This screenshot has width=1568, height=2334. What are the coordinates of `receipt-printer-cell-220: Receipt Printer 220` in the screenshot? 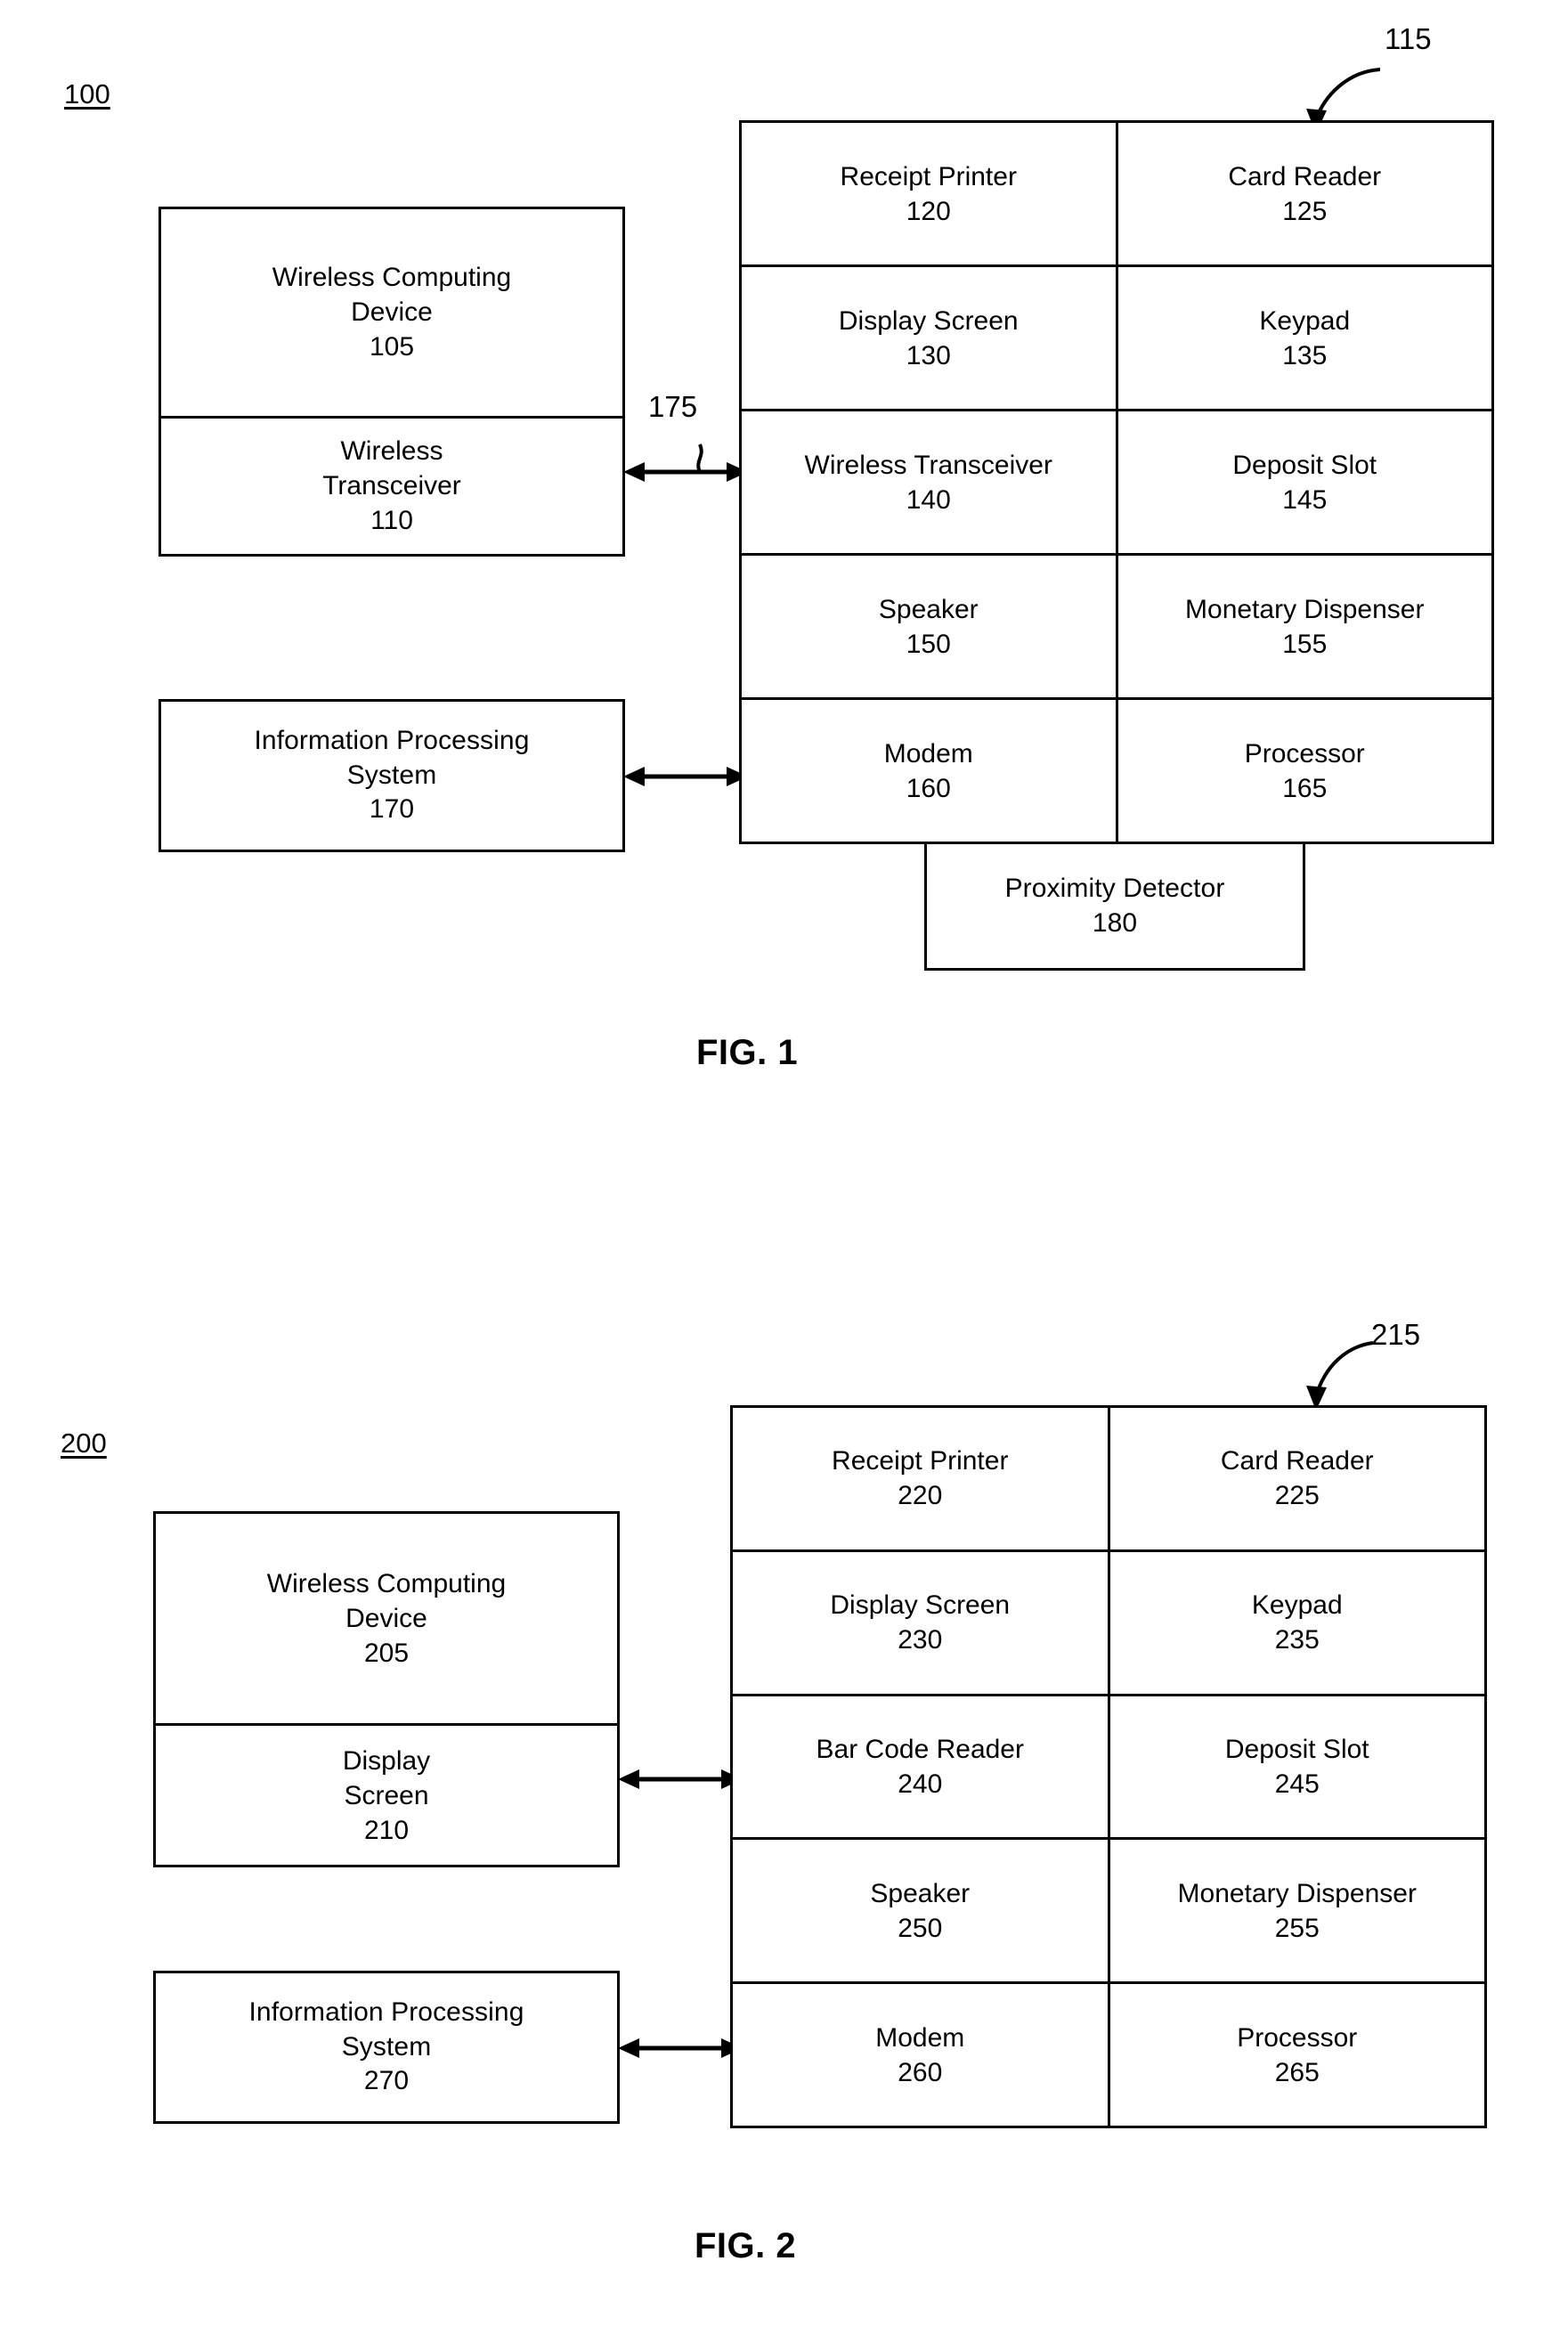 It's located at (920, 1478).